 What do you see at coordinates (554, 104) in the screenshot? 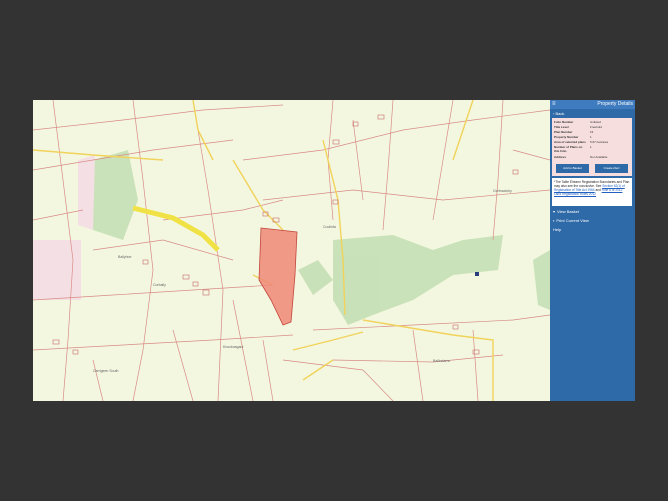
I see `hamburger-icon: ≡` at bounding box center [554, 104].